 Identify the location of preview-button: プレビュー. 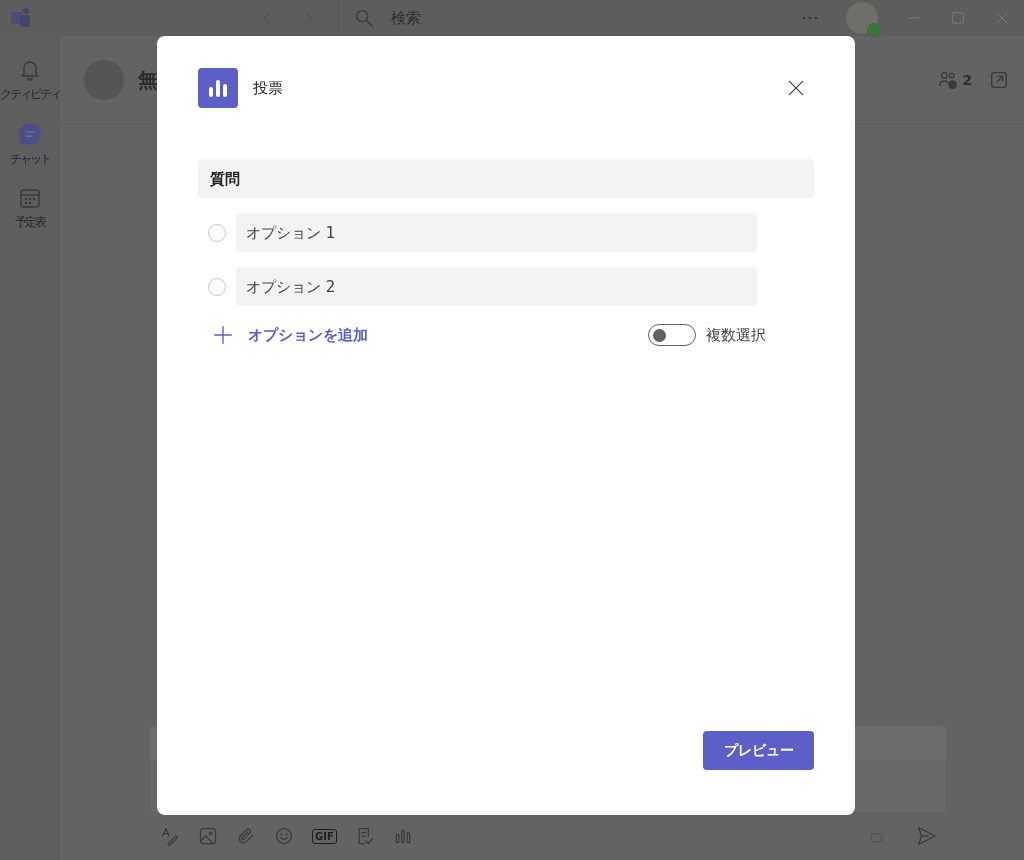
(758, 750).